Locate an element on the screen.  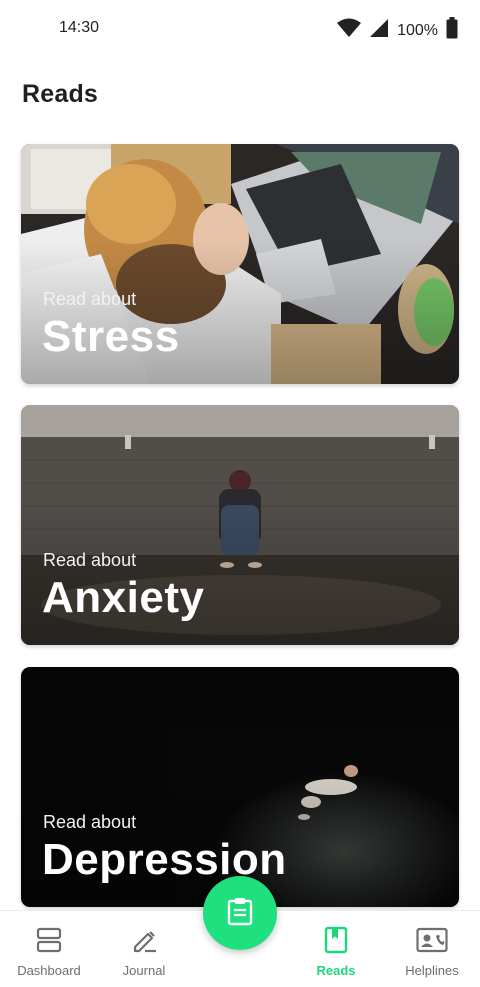
nav-label: Reads is located at coordinates (336, 970).